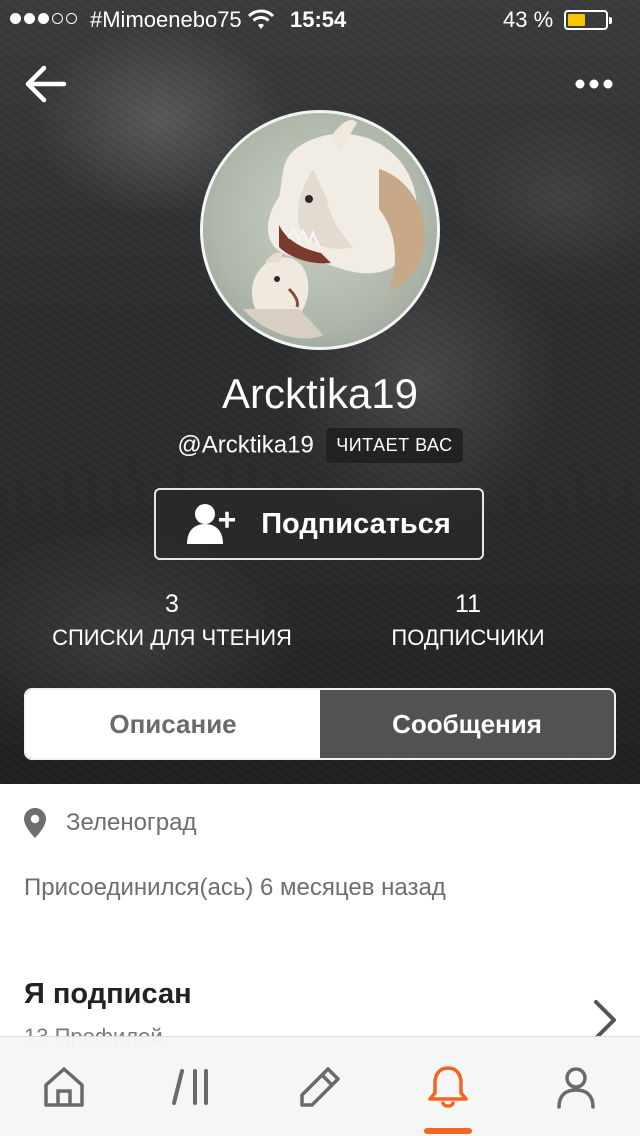  Describe the element at coordinates (131, 822) in the screenshot. I see `location-text: Зеленоград` at that location.